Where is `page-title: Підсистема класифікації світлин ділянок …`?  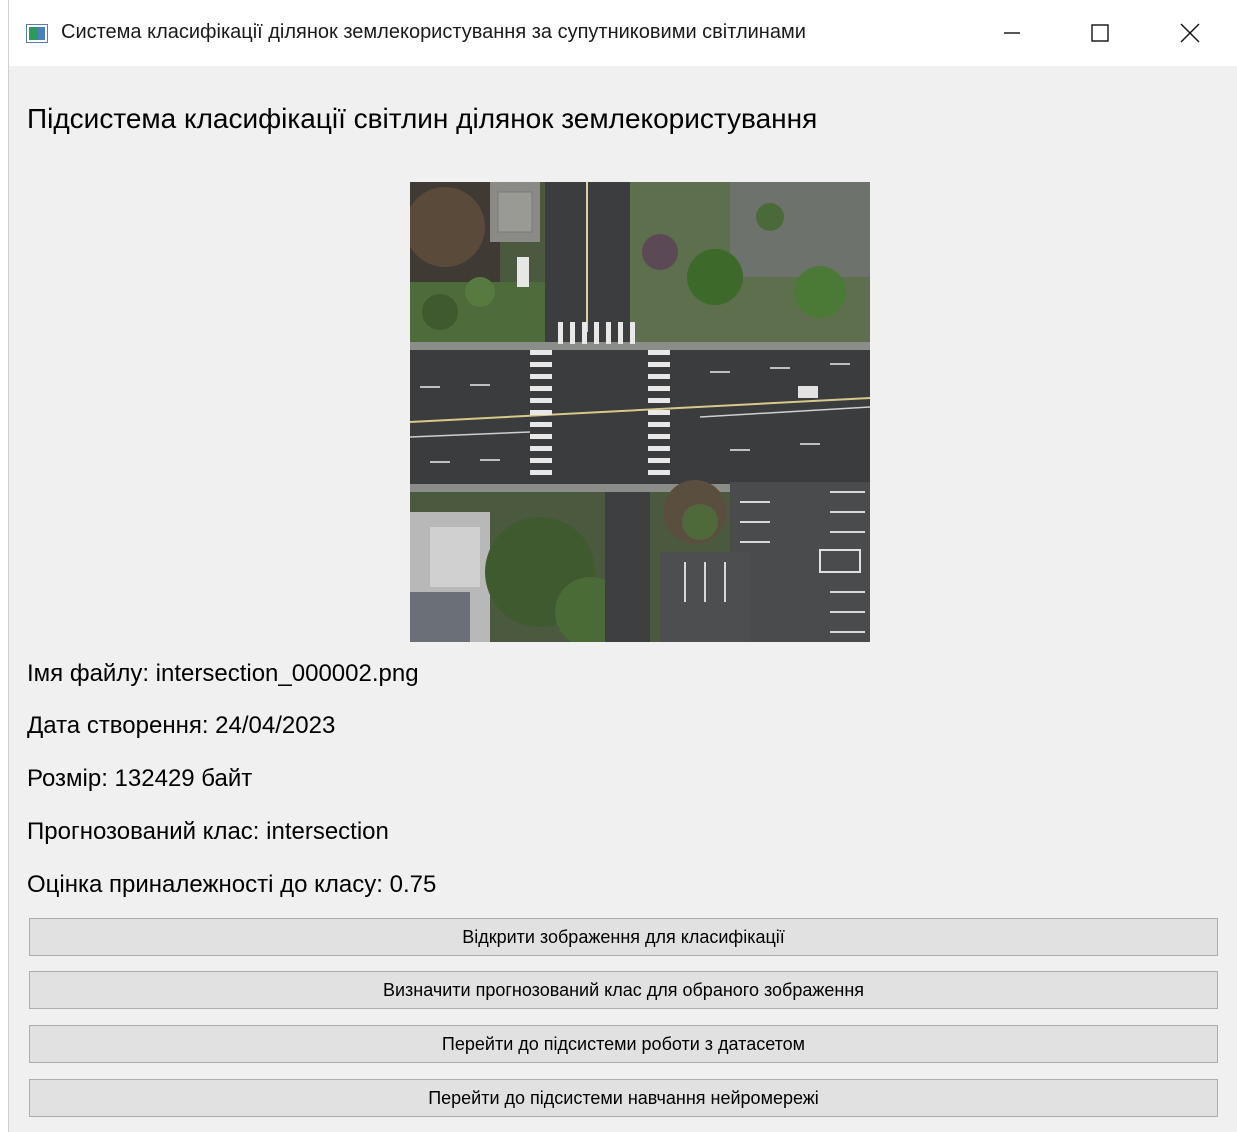
page-title: Підсистема класифікації світлин ділянок … is located at coordinates (422, 118).